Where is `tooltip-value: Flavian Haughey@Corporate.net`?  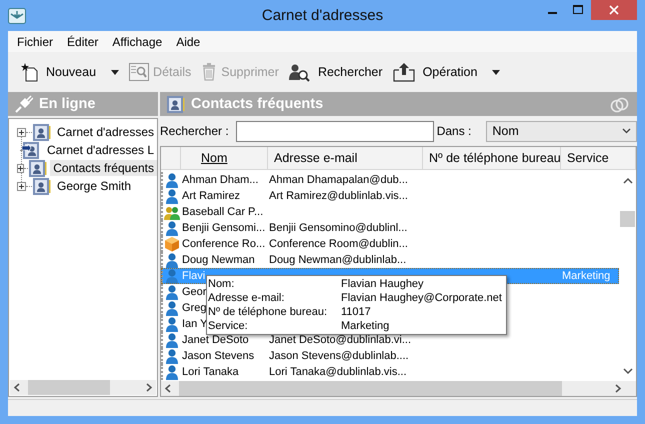
tooltip-value: Flavian Haughey@Corporate.net is located at coordinates (421, 298).